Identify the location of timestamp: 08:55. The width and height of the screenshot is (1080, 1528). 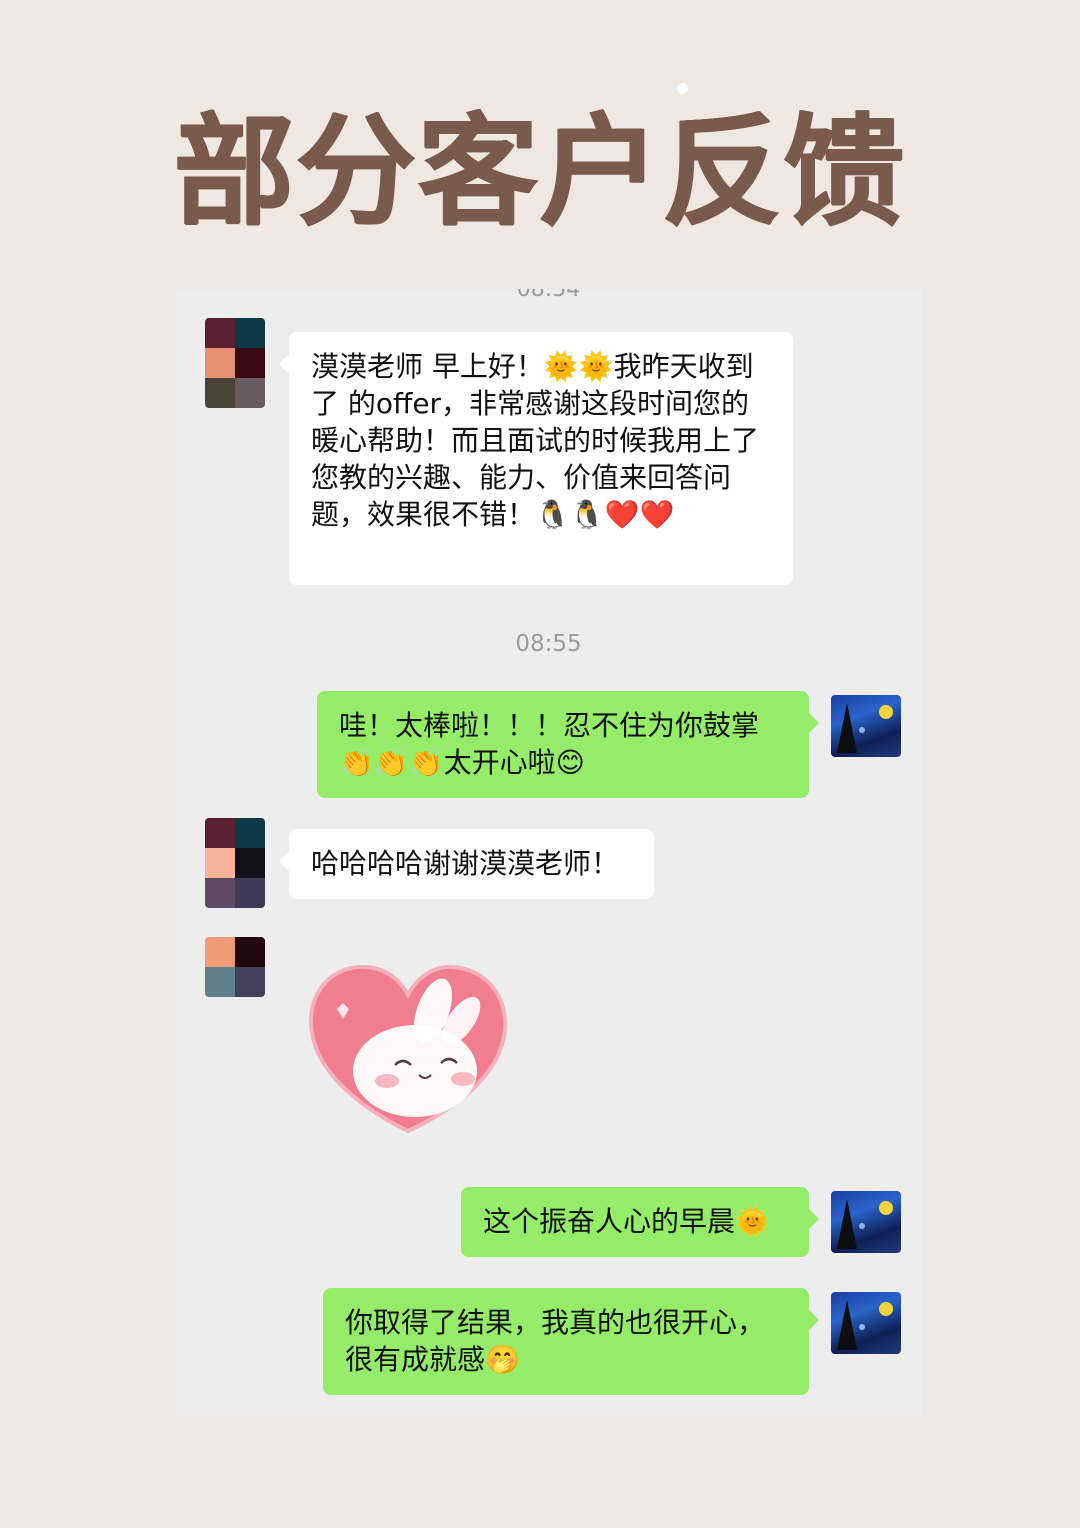
(548, 644).